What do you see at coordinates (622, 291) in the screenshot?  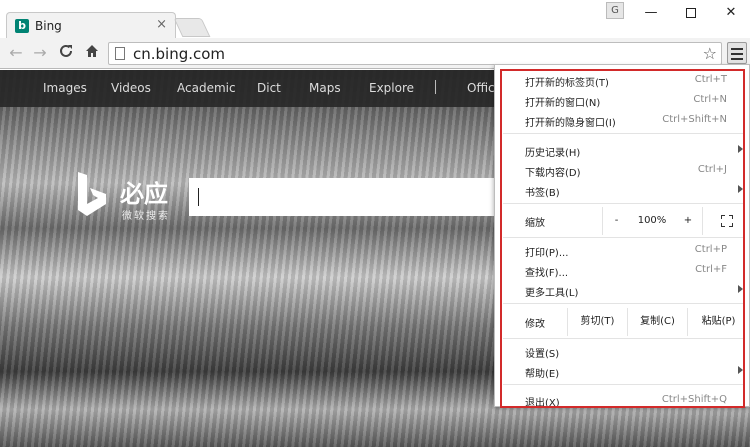 I see `menu-more-tools: 更多工具(L)` at bounding box center [622, 291].